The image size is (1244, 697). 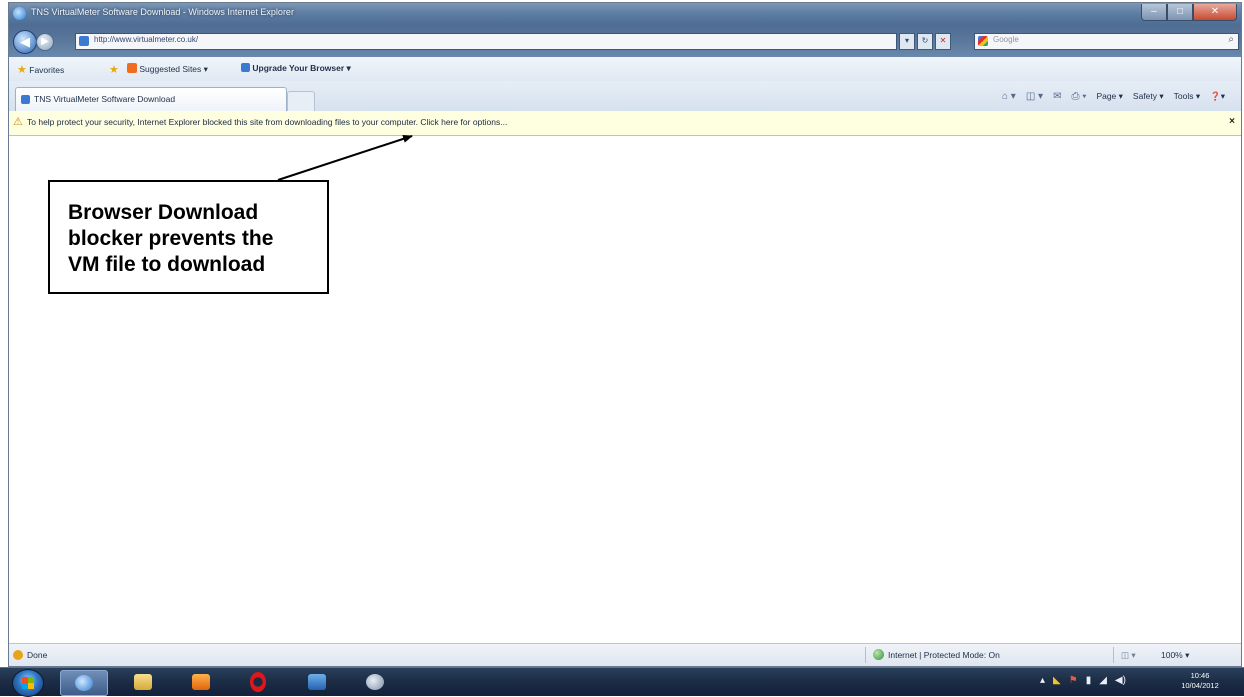 I want to click on address-url: http://www.virtualmeter.co.uk/, so click(x=146, y=39).